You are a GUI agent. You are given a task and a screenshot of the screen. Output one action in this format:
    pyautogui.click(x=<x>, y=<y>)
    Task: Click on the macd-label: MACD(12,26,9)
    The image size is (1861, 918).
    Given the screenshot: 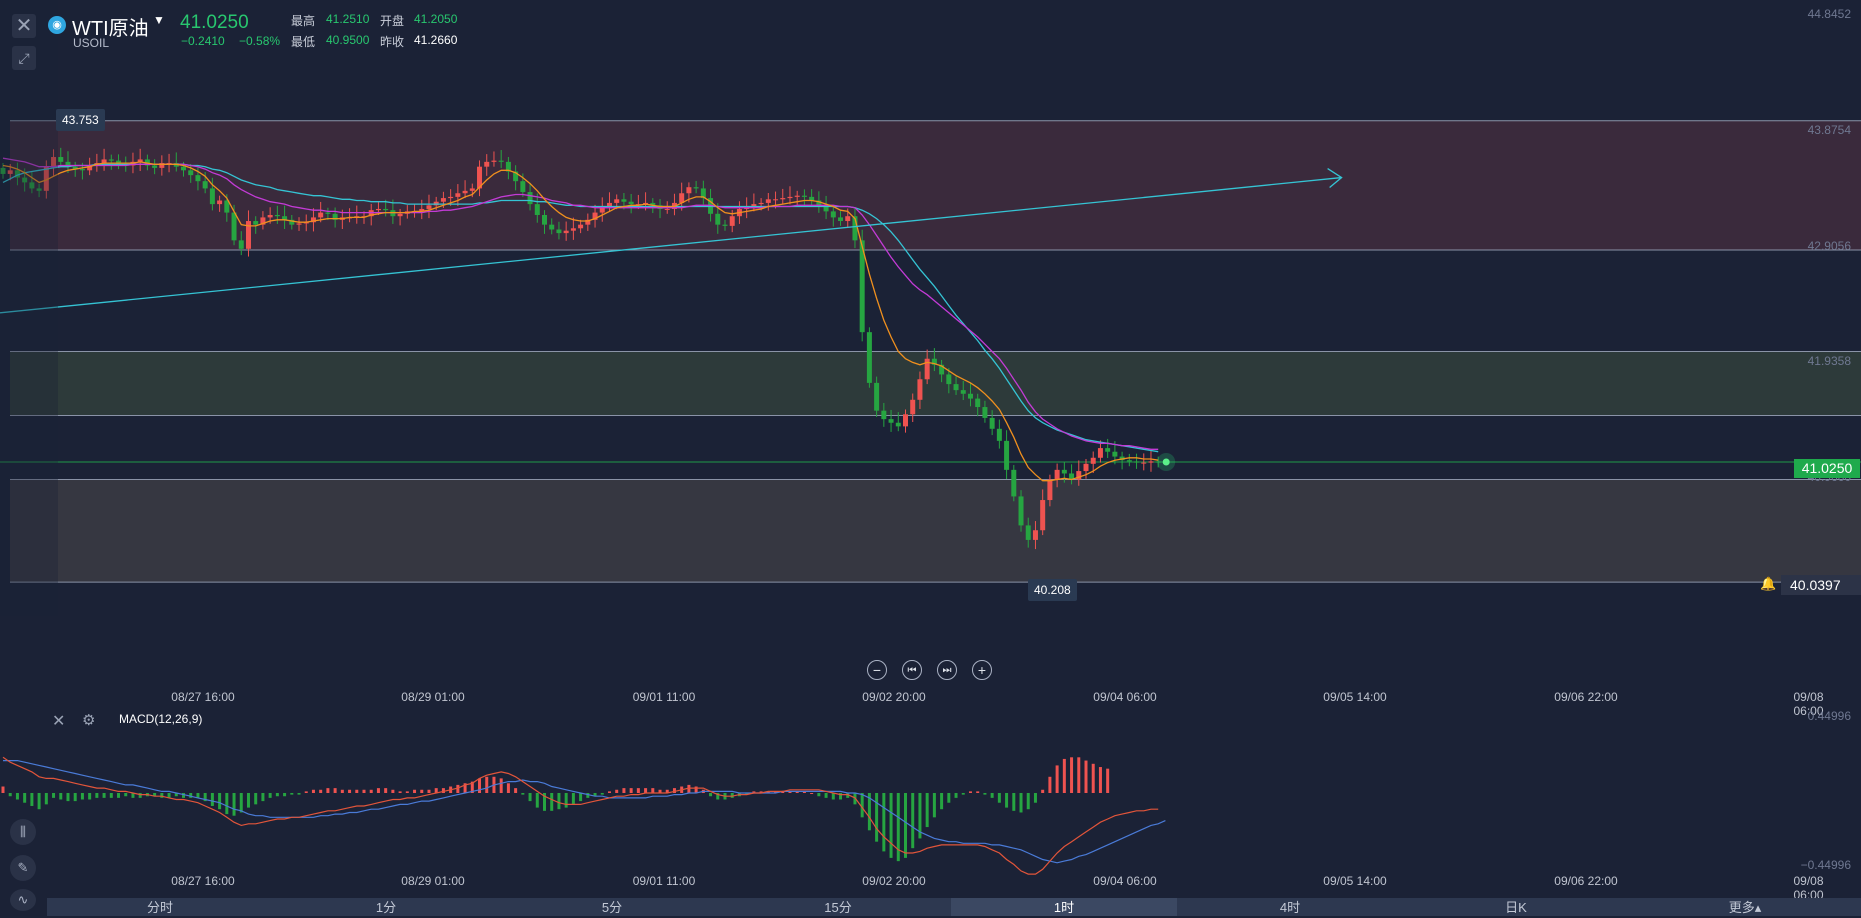 What is the action you would take?
    pyautogui.click(x=161, y=719)
    